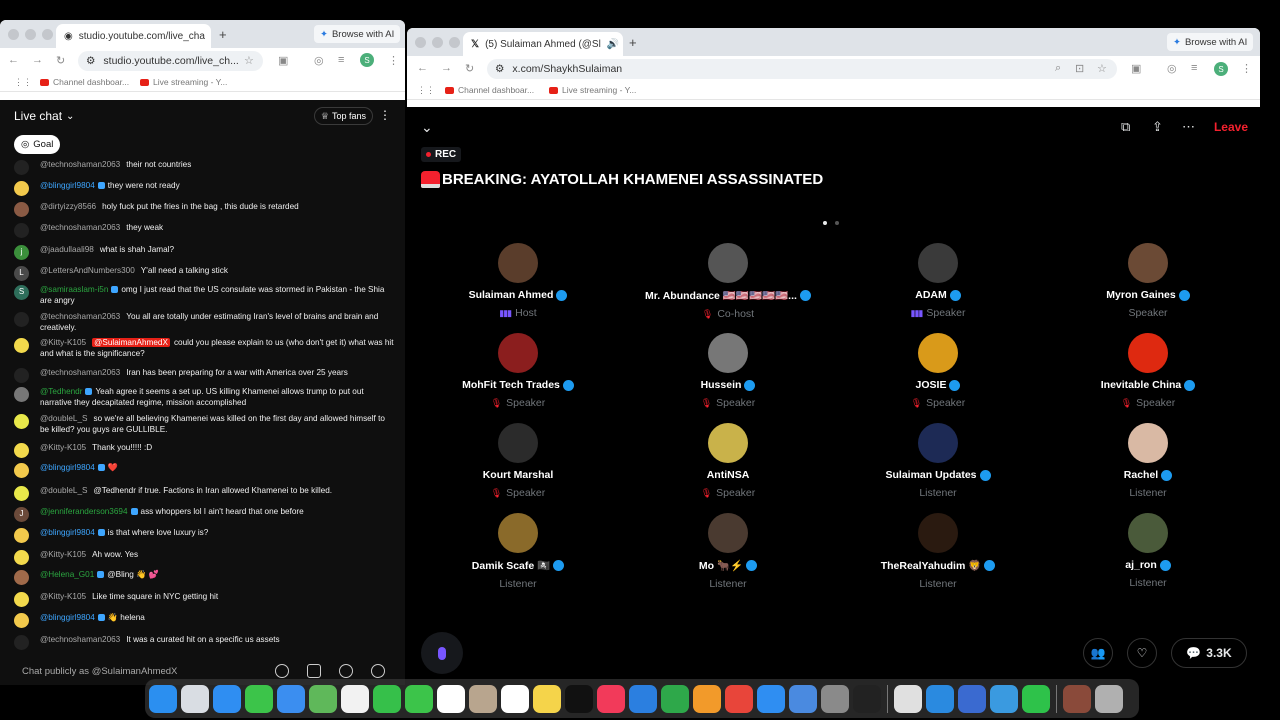 This screenshot has width=1280, height=720. Describe the element at coordinates (940, 698) in the screenshot. I see `edge-icon` at that location.